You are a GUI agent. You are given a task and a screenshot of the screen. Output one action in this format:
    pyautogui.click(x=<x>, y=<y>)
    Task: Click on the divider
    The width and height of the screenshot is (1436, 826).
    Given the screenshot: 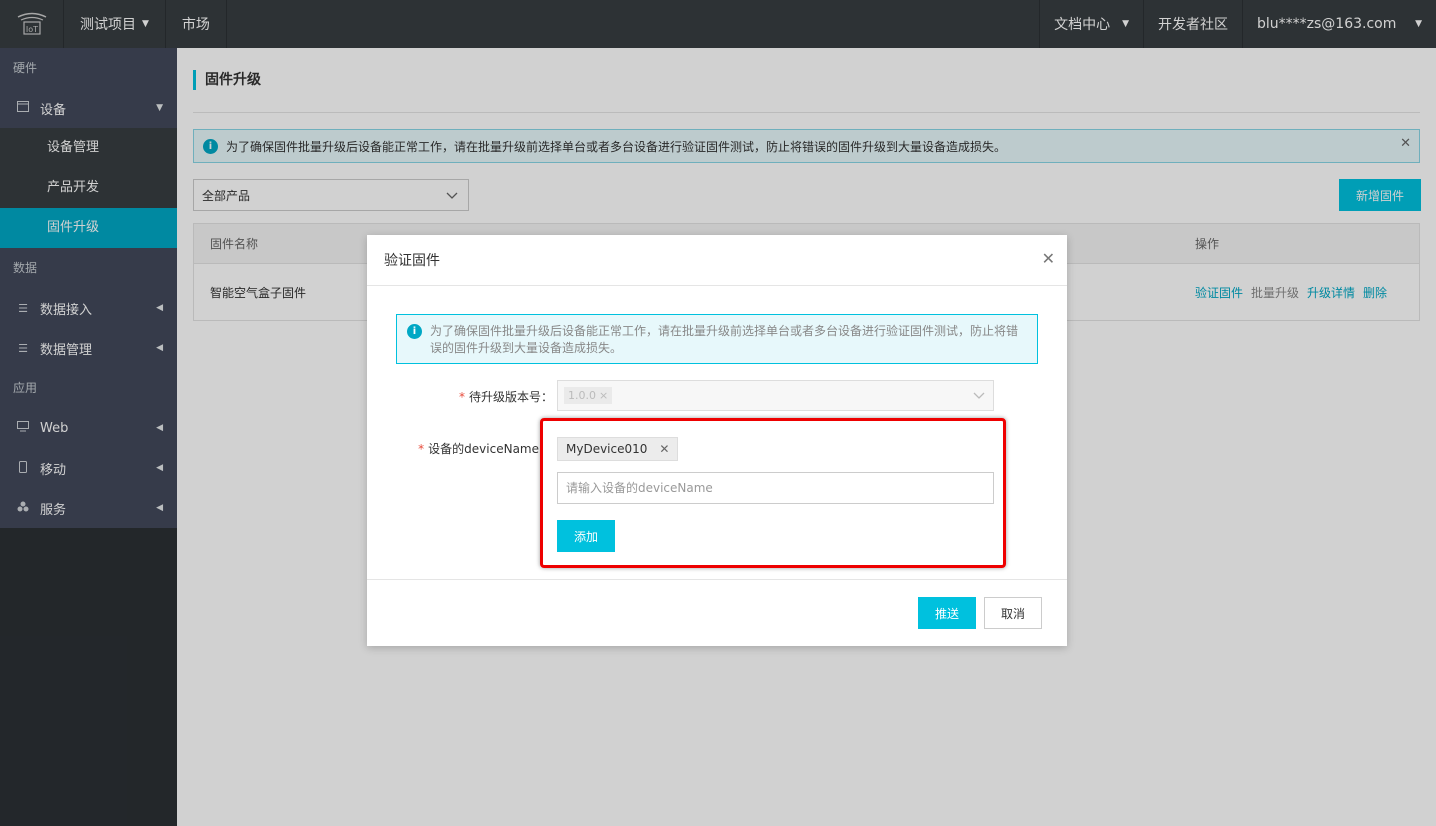 What is the action you would take?
    pyautogui.click(x=717, y=579)
    